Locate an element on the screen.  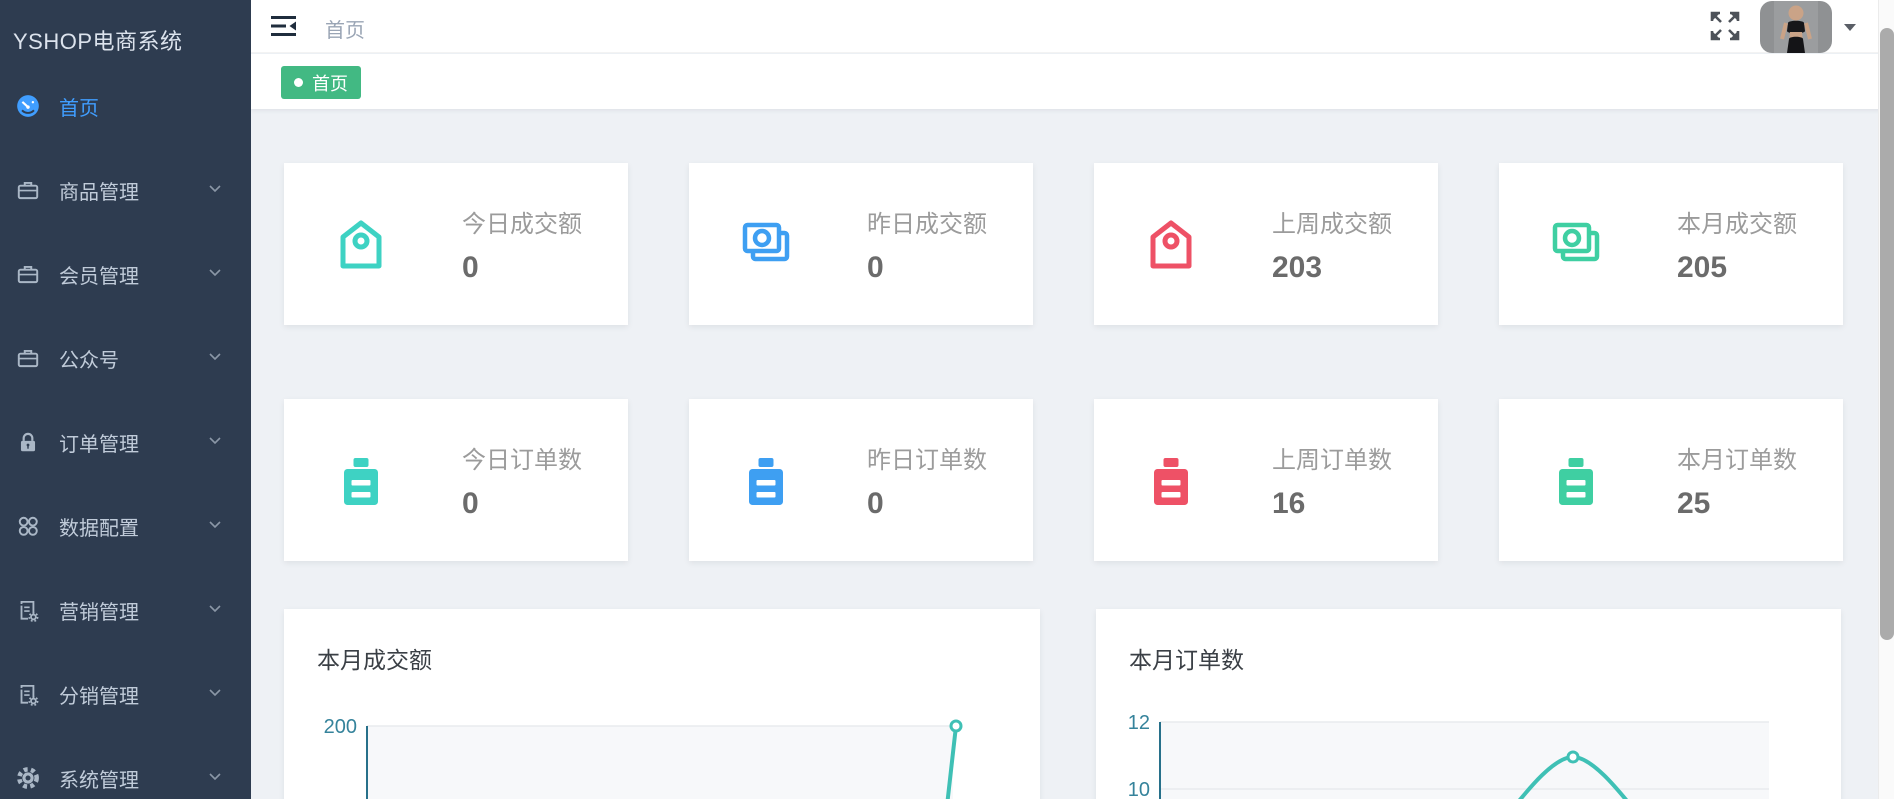
scrollbar-track is located at coordinates (1886, 399).